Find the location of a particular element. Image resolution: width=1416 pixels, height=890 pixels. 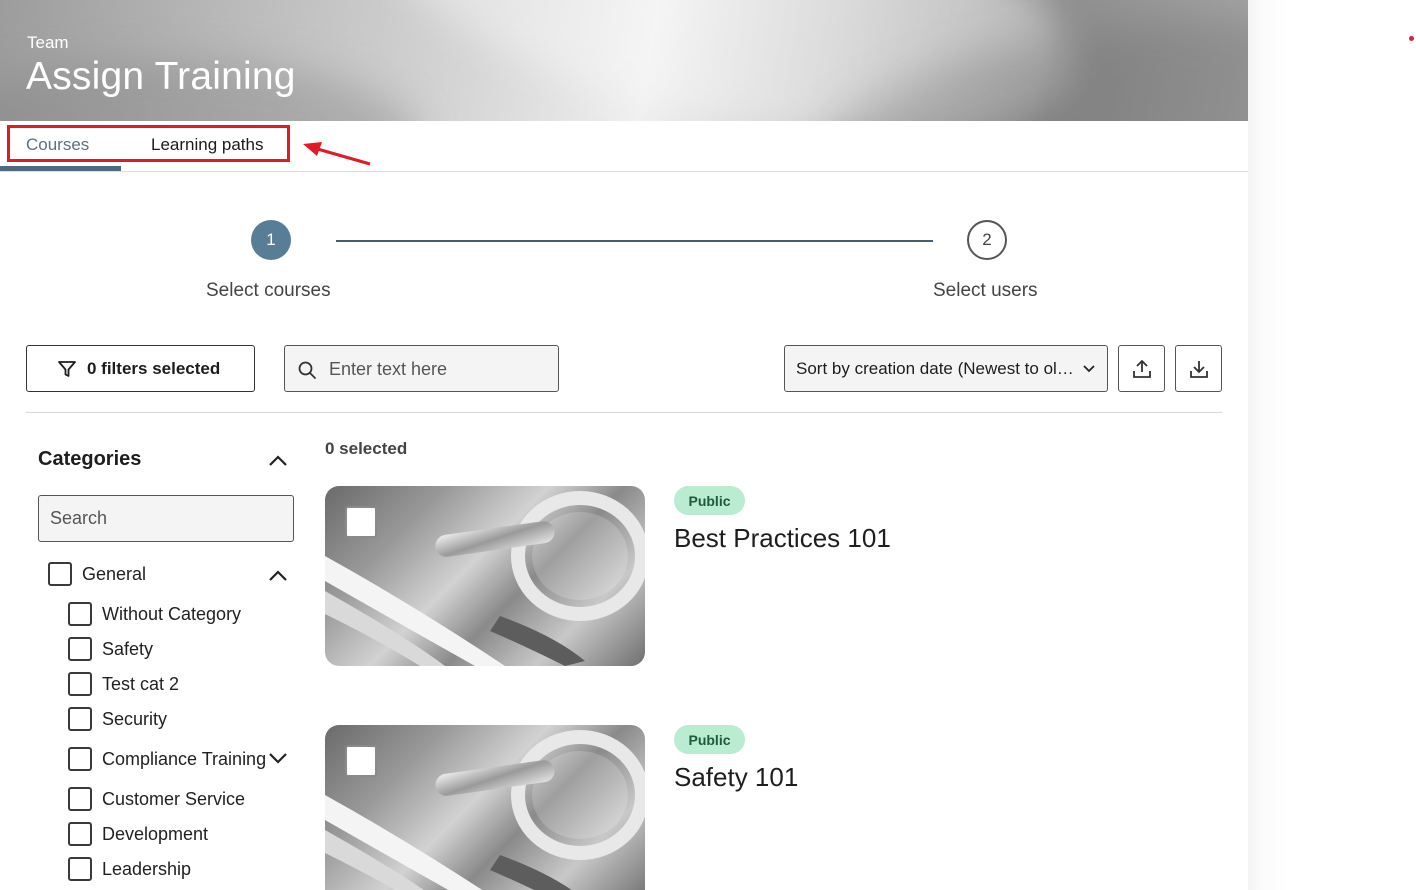

category-test-cat-2: Test cat 2 is located at coordinates (123, 684).